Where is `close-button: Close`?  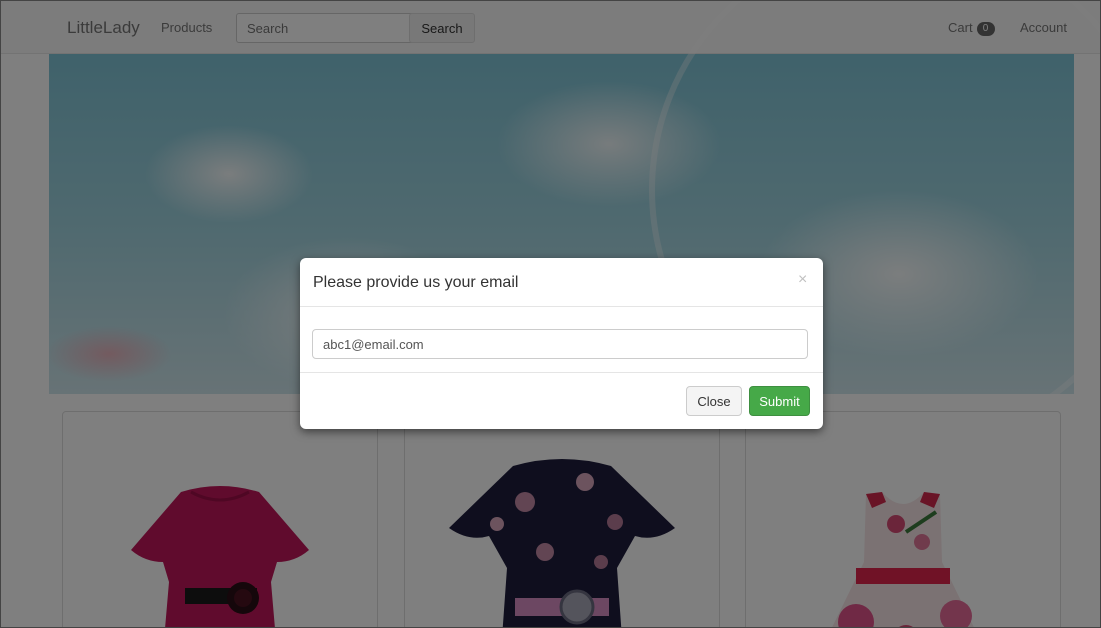
close-button: Close is located at coordinates (714, 401).